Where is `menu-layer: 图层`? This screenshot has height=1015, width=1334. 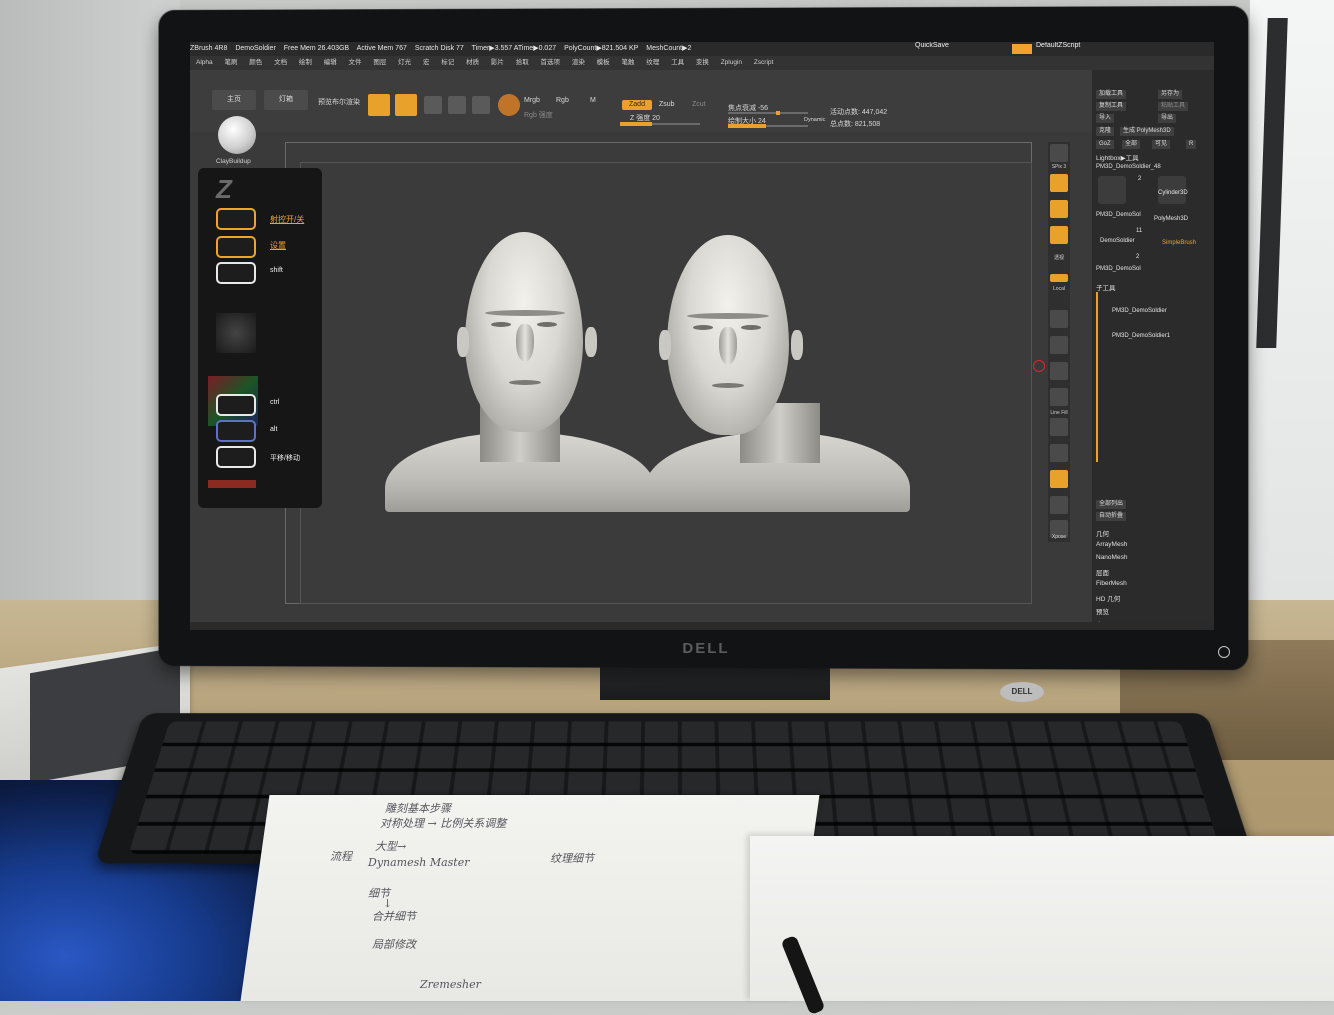
menu-layer: 图层 is located at coordinates (379, 62).